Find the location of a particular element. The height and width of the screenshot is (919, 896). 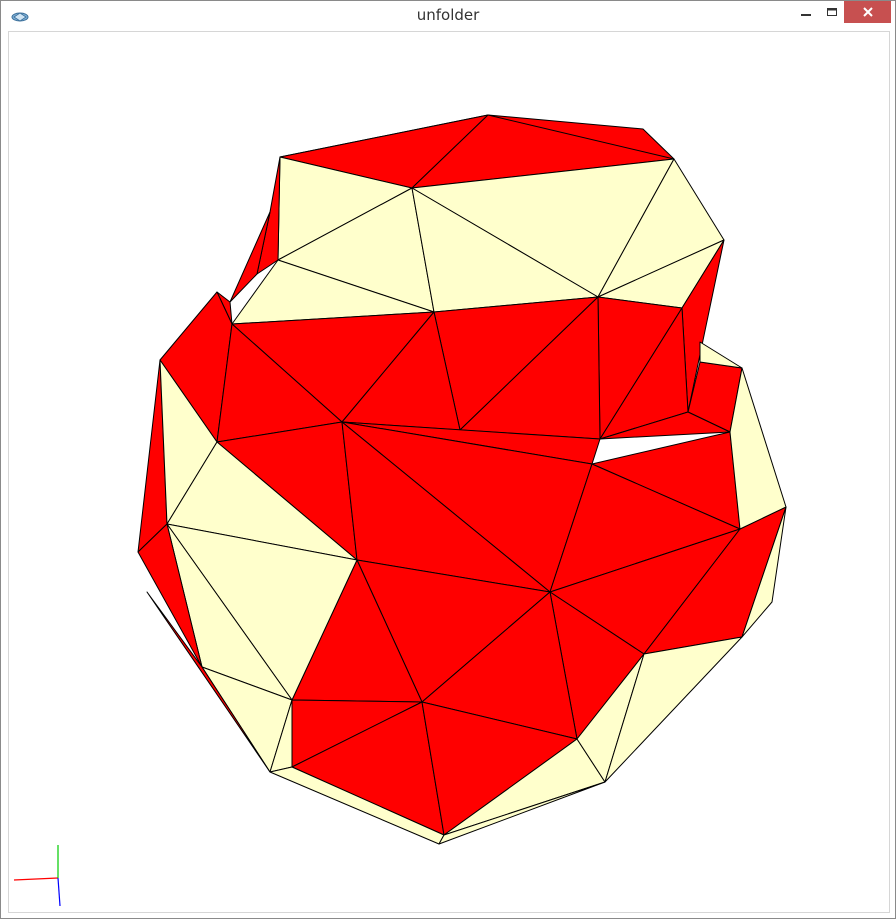

x-axis-line is located at coordinates (36, 879).